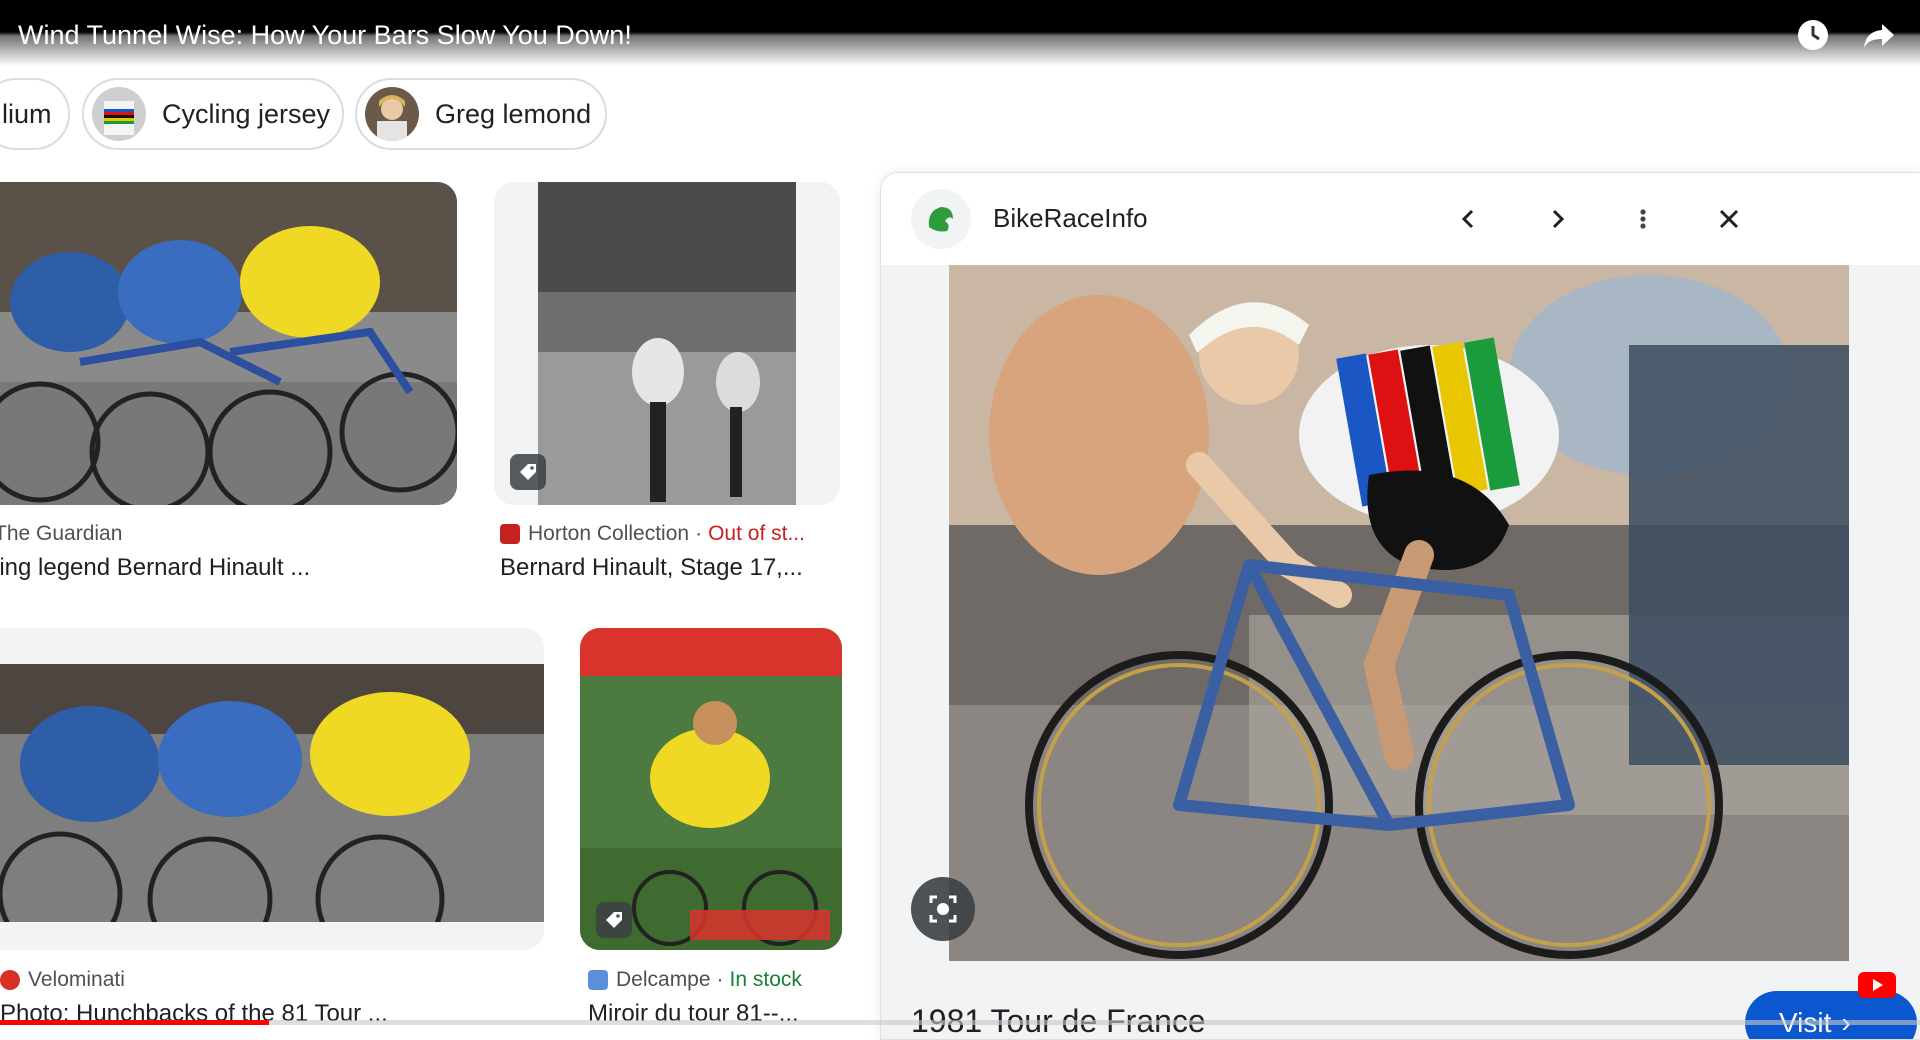 The image size is (1920, 1040). I want to click on horton-favicon-icon, so click(510, 534).